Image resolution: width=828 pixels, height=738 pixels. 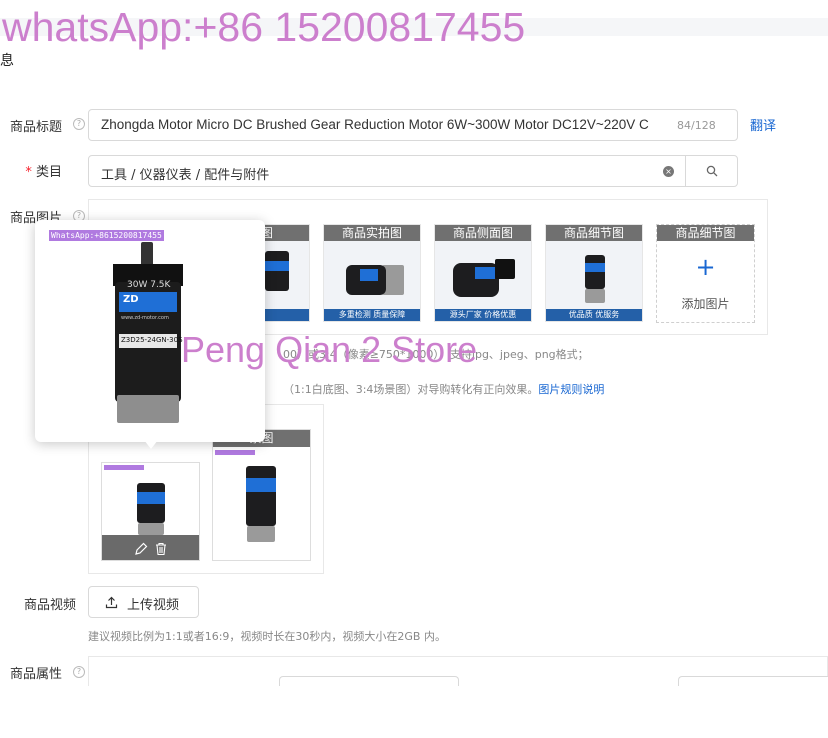 What do you see at coordinates (413, 171) in the screenshot?
I see `category-select: 工具 / 仪器仪表 / 配件与附件 ×` at bounding box center [413, 171].